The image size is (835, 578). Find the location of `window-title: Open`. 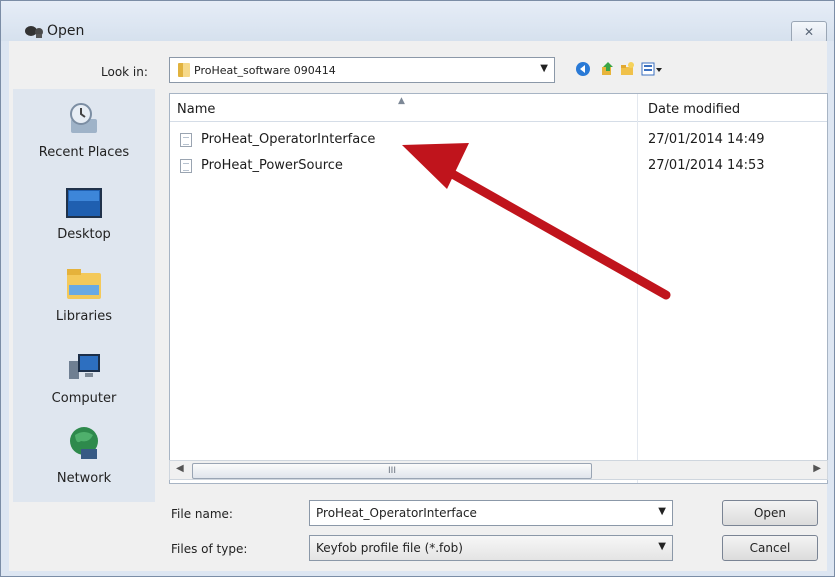

window-title: Open is located at coordinates (66, 31).